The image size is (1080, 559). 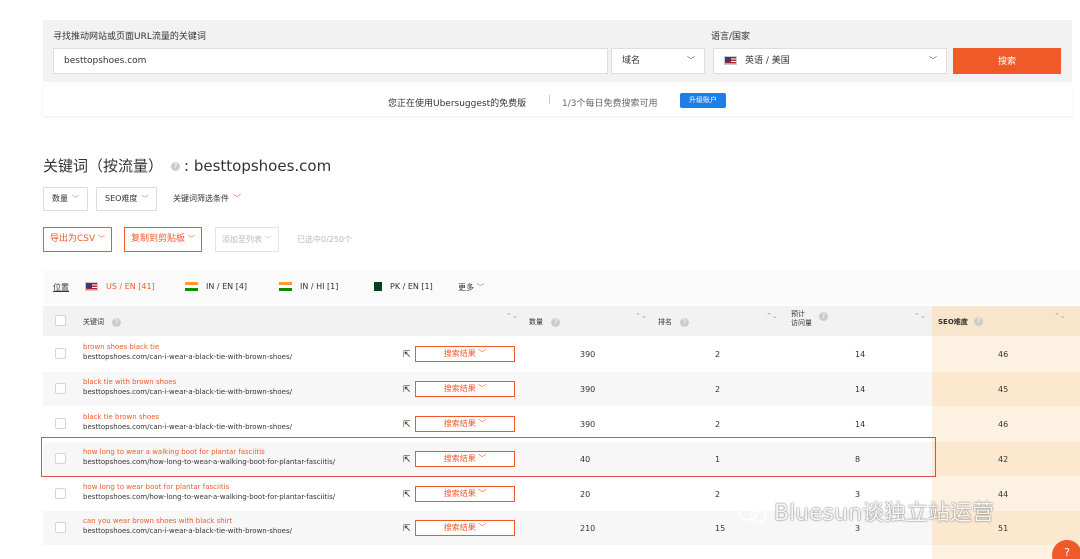 I want to click on keyword-link: brown shoes black tie, so click(x=121, y=347).